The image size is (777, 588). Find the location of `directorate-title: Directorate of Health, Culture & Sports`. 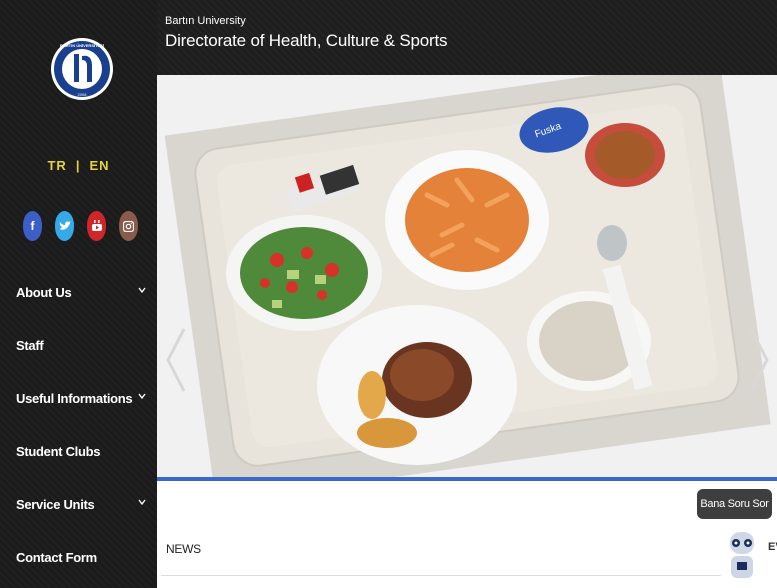

directorate-title: Directorate of Health, Culture & Sports is located at coordinates (306, 41).